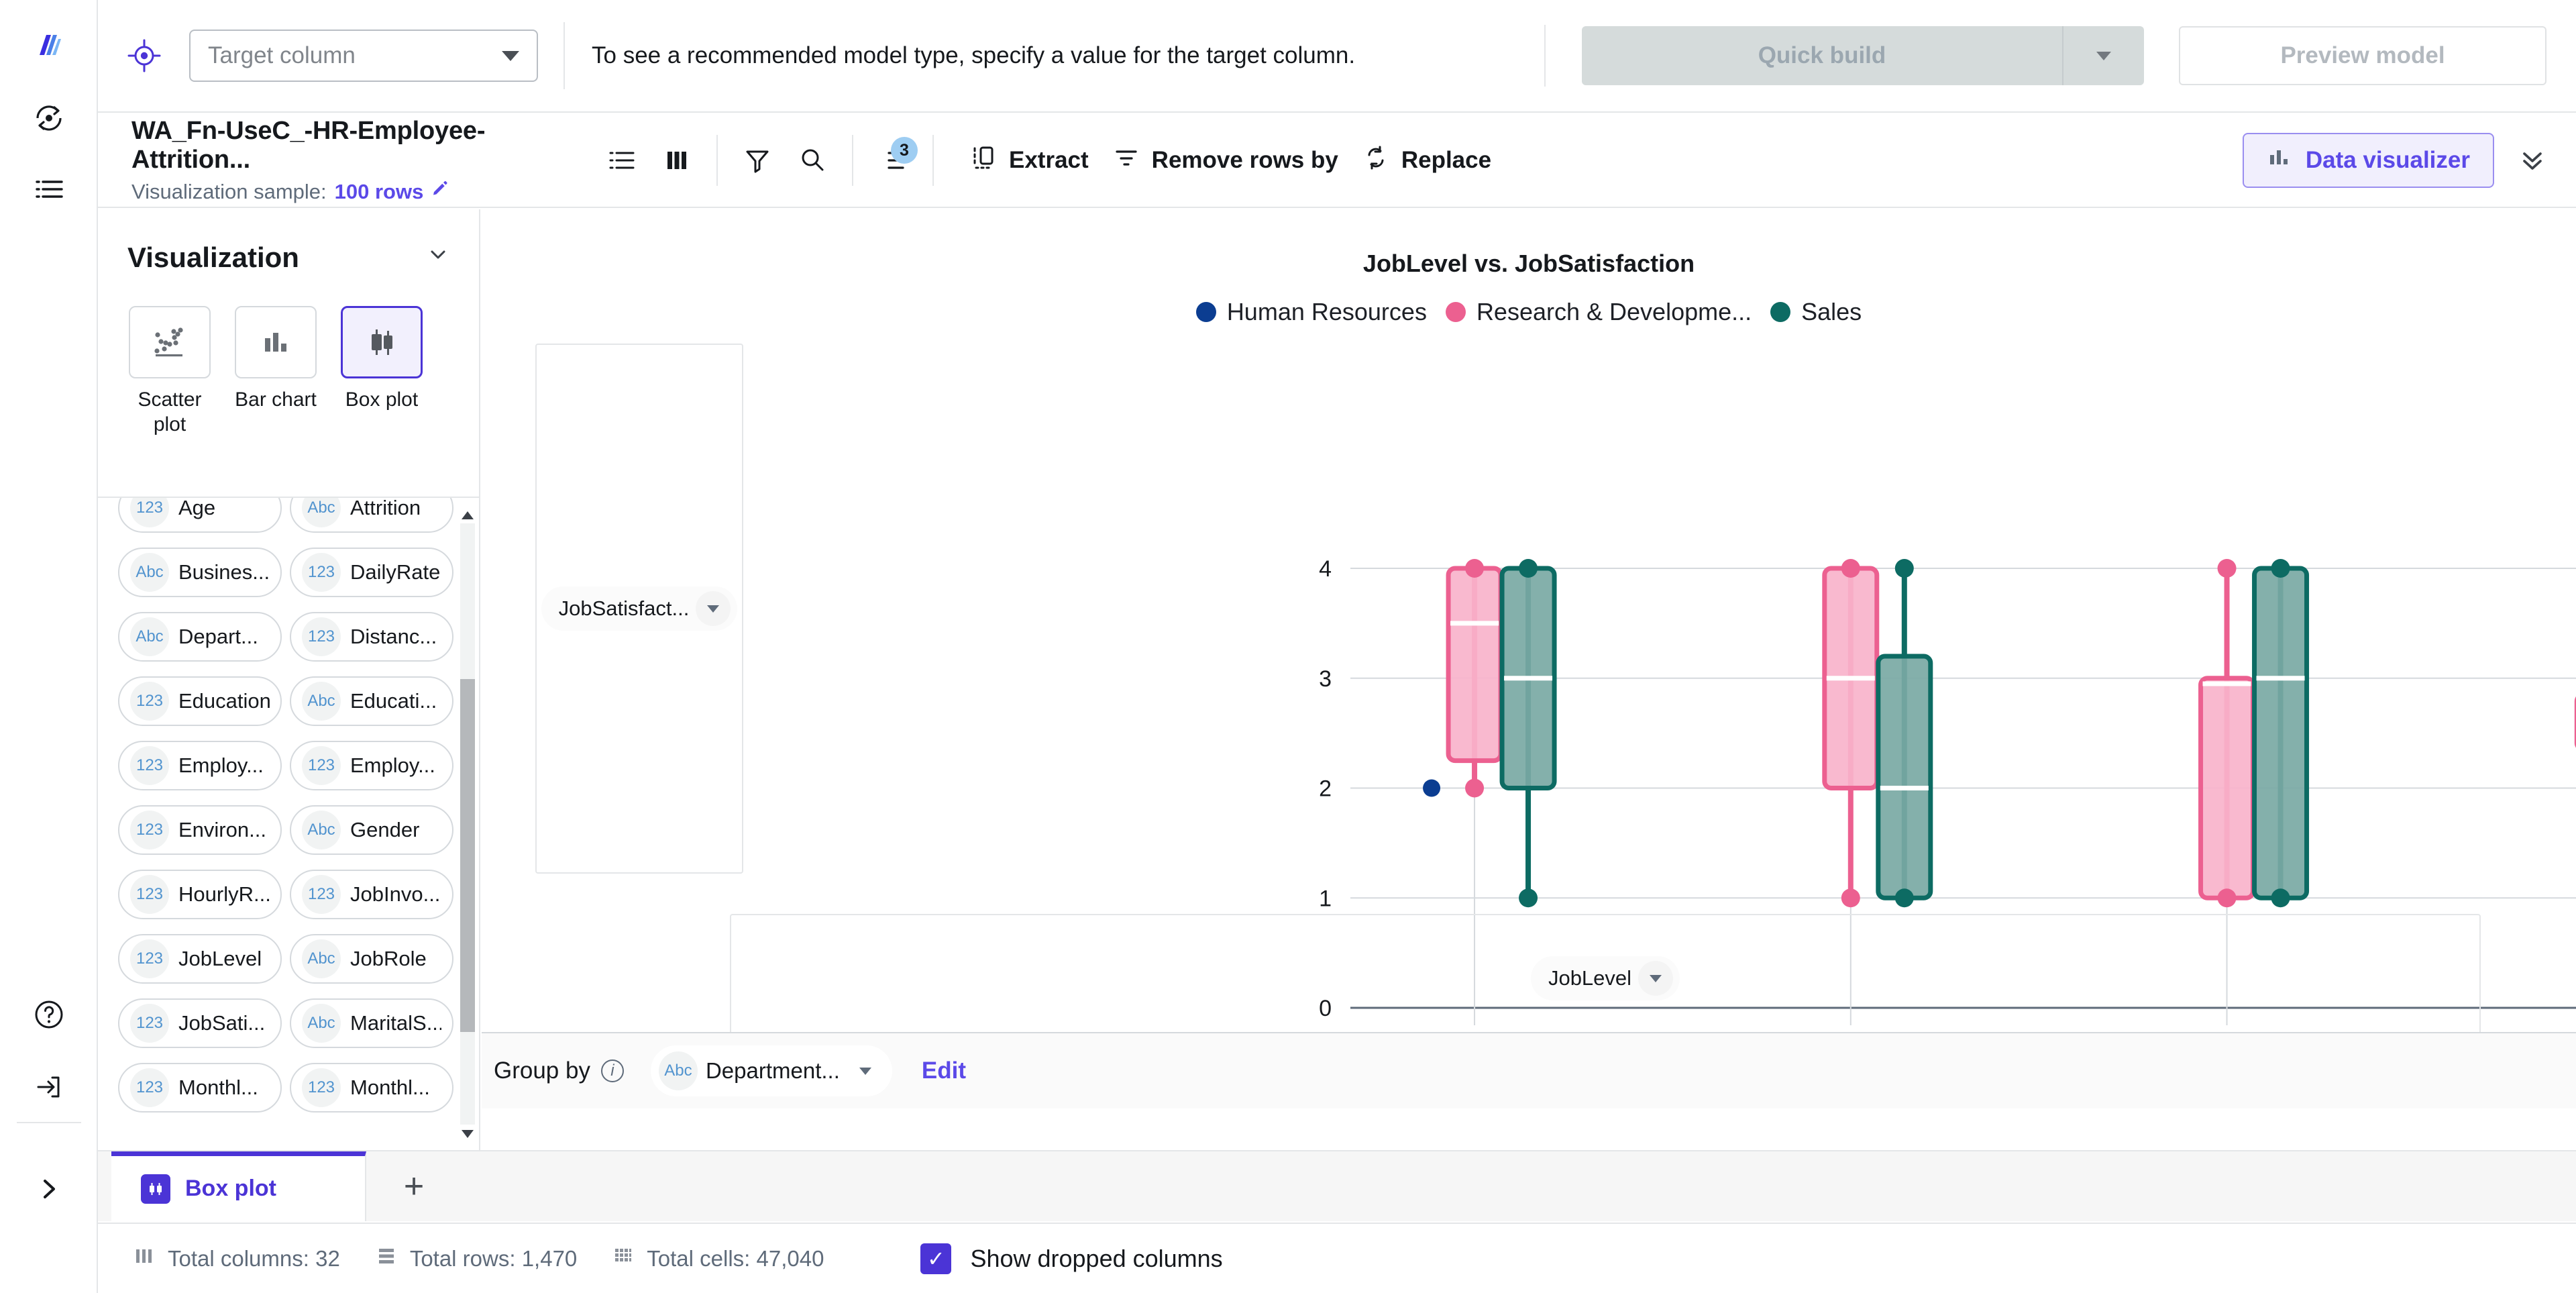 Image resolution: width=2576 pixels, height=1293 pixels. Describe the element at coordinates (388, 958) in the screenshot. I see `column-name: JobRole` at that location.